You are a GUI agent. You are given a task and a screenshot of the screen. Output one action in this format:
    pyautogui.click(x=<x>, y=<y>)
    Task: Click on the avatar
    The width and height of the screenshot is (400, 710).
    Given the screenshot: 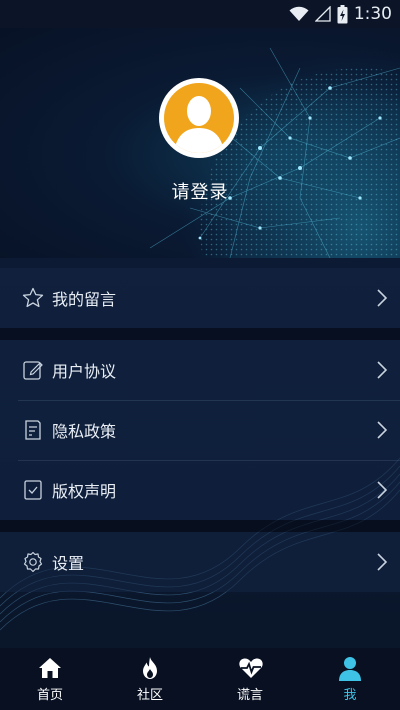 What is the action you would take?
    pyautogui.click(x=199, y=118)
    